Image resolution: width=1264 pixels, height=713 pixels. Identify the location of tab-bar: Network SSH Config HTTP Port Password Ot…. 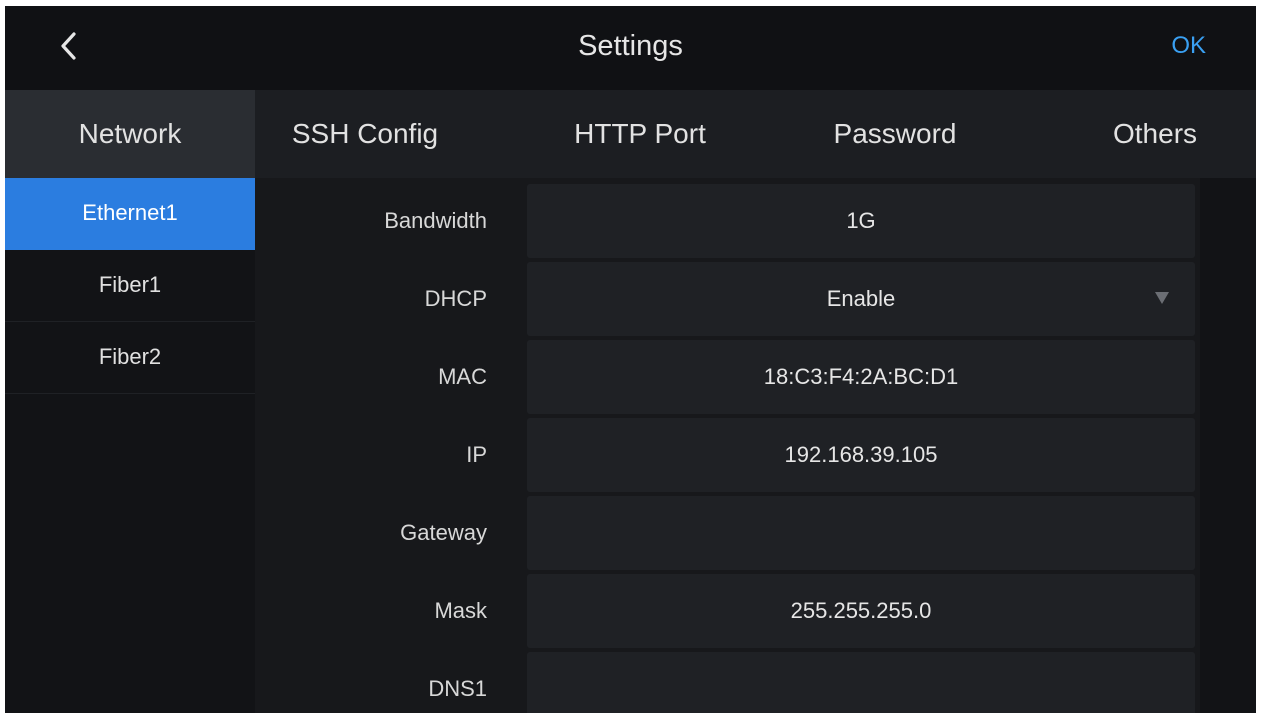
(630, 134).